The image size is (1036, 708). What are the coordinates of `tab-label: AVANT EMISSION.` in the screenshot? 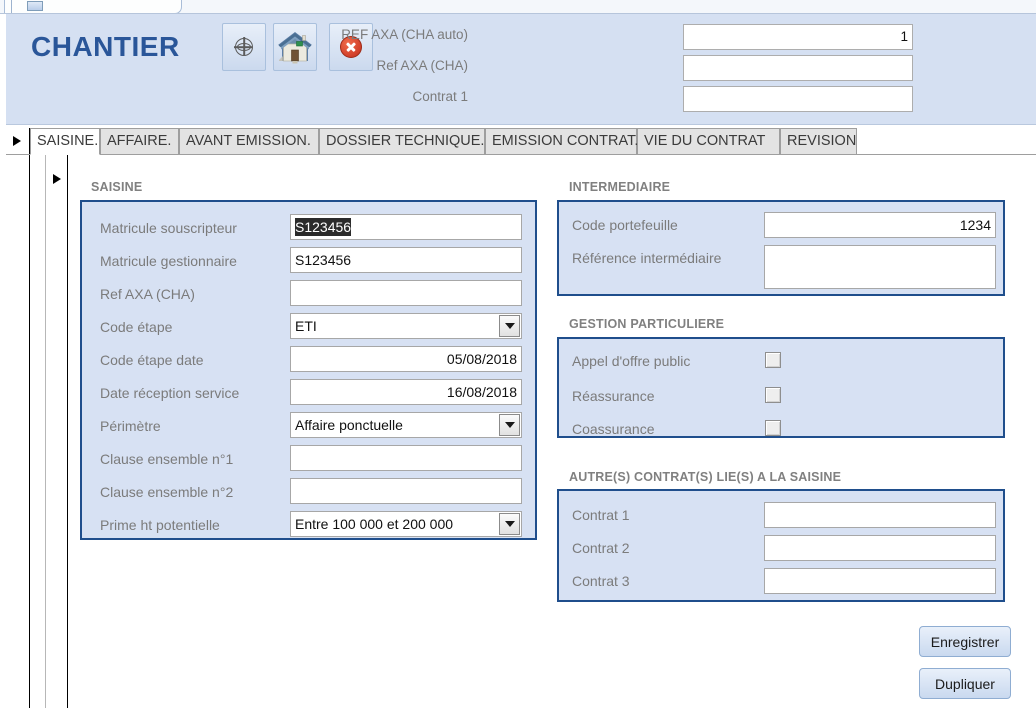 It's located at (248, 141).